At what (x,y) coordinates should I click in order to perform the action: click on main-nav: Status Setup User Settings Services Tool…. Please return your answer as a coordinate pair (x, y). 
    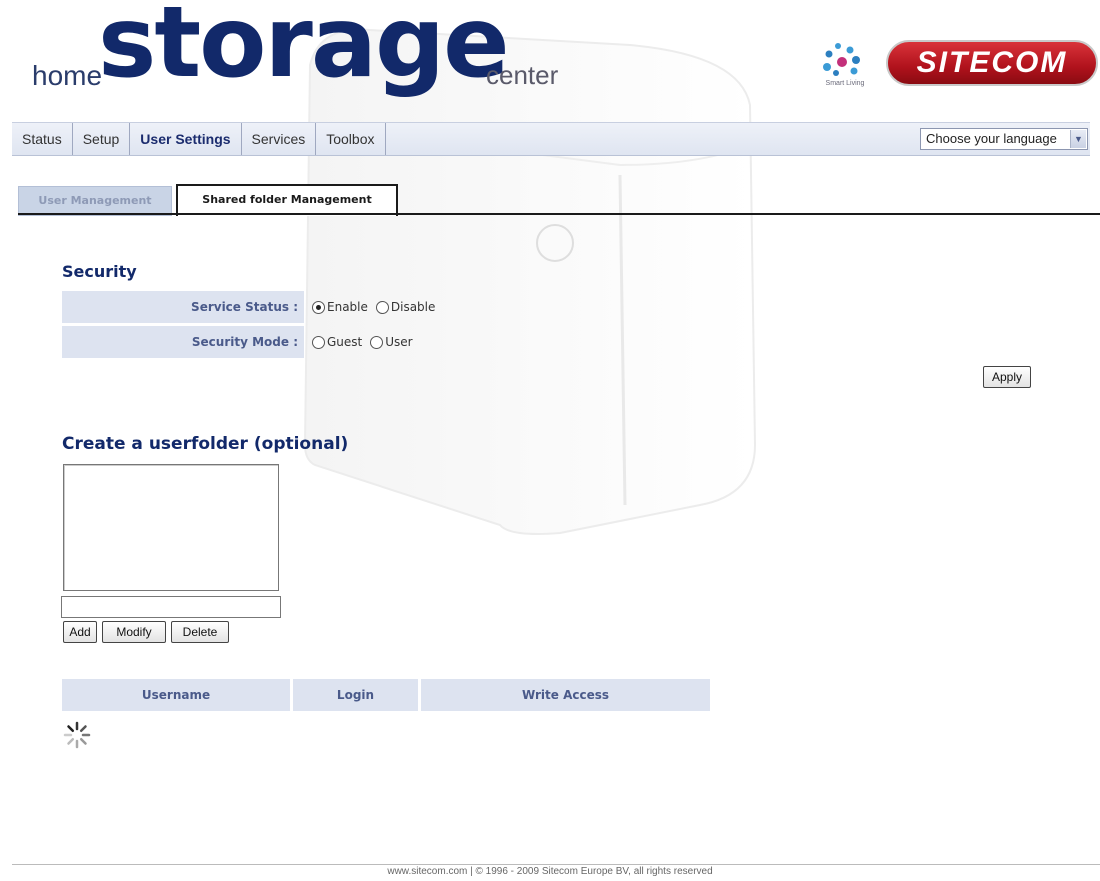
    Looking at the image, I should click on (551, 139).